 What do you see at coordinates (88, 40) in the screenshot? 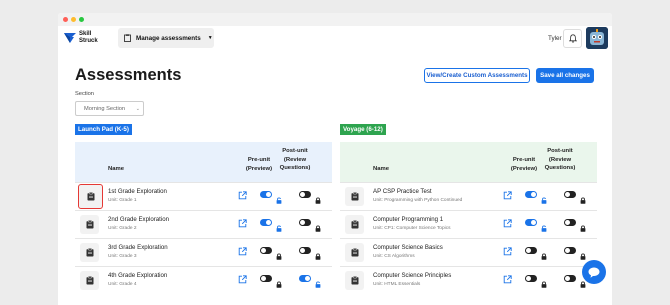
I see `logo-text-line2: Struck` at bounding box center [88, 40].